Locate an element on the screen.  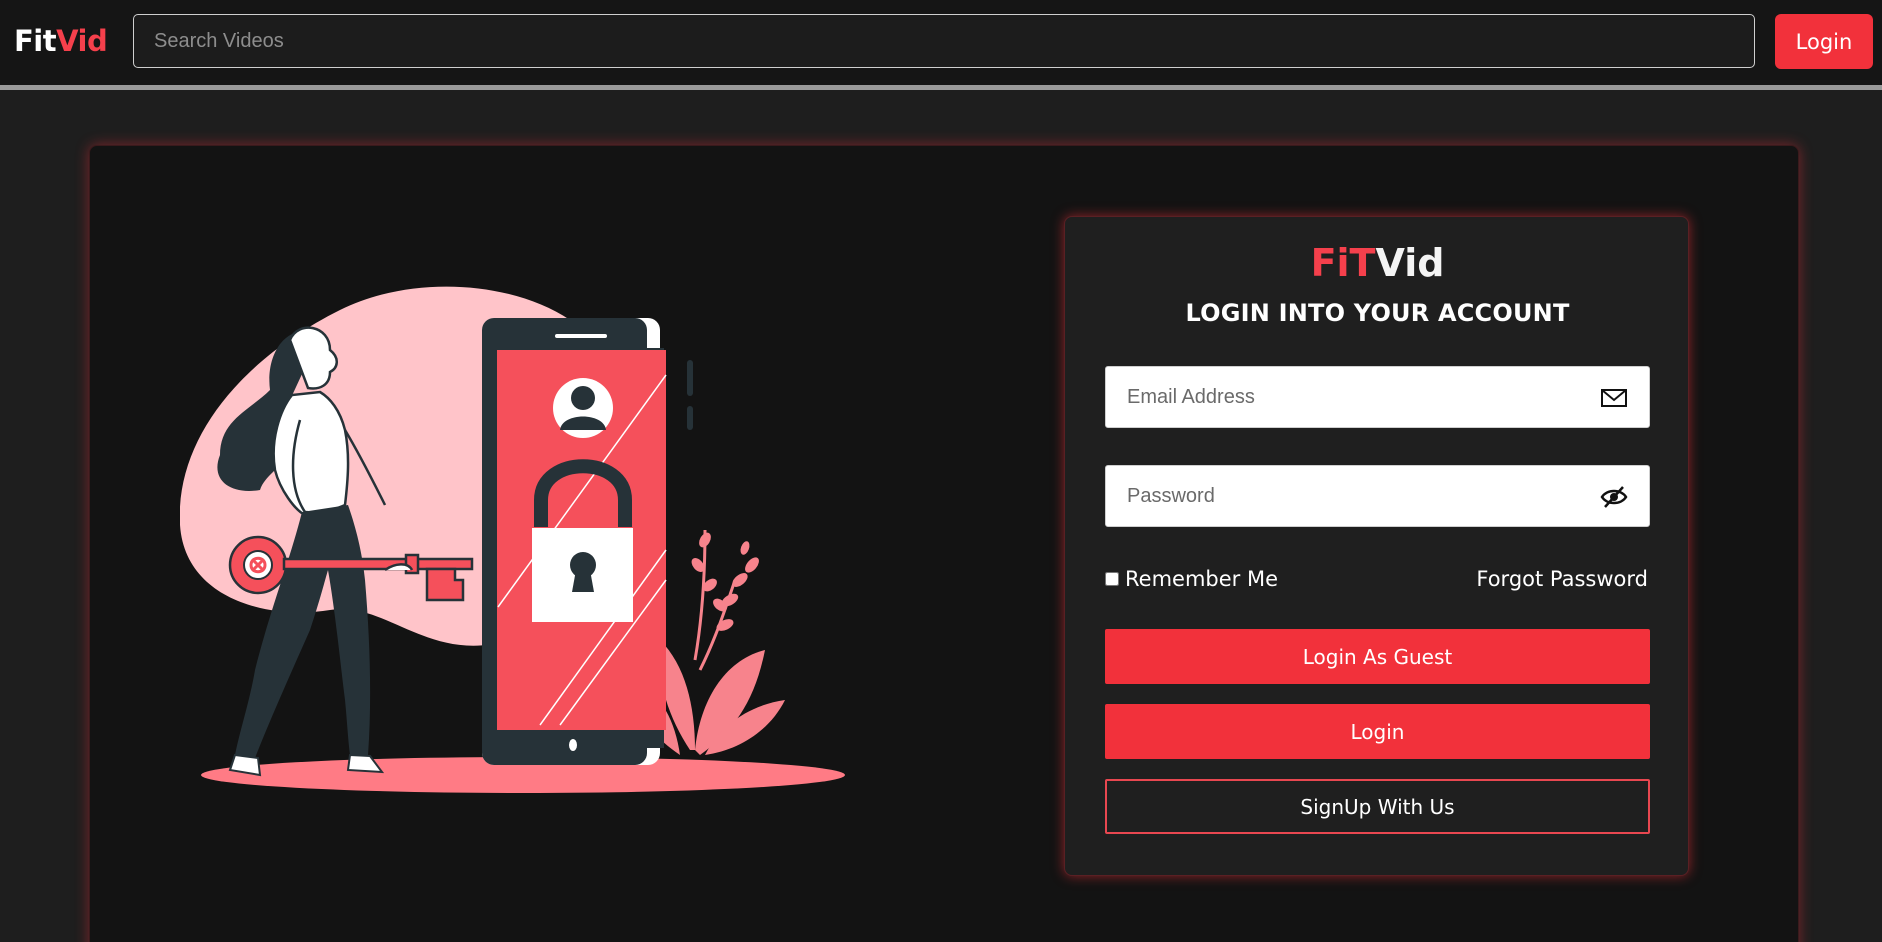
forgot-password-link: Forgot Password is located at coordinates (1562, 579).